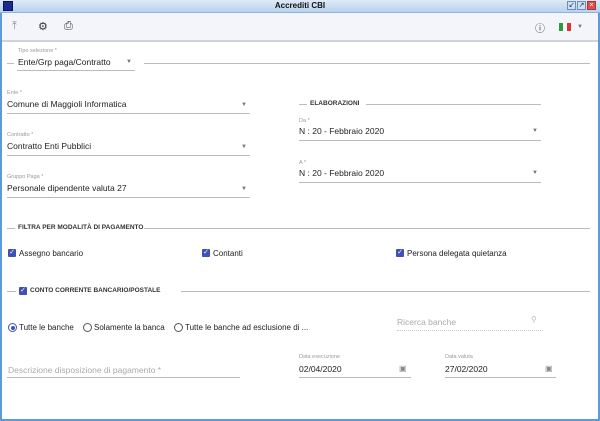 The image size is (600, 421). What do you see at coordinates (37, 51) in the screenshot?
I see `tipo-selezione-label: Tipo selezione *` at bounding box center [37, 51].